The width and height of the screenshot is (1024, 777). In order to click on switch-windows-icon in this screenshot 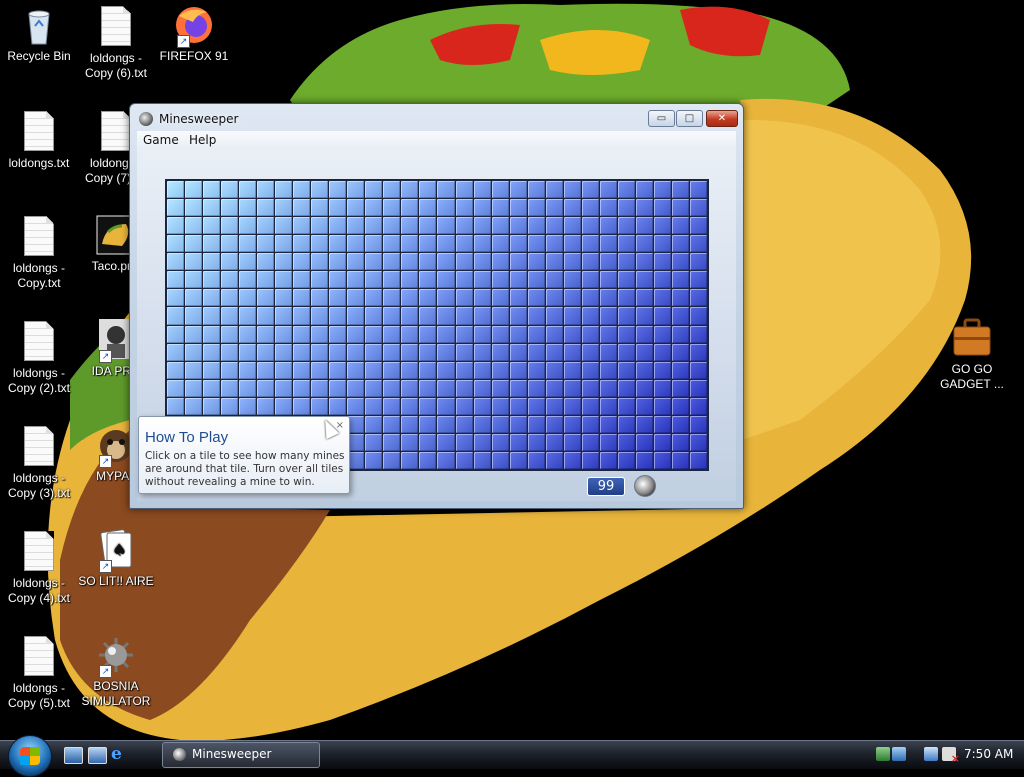, I will do `click(97, 755)`.